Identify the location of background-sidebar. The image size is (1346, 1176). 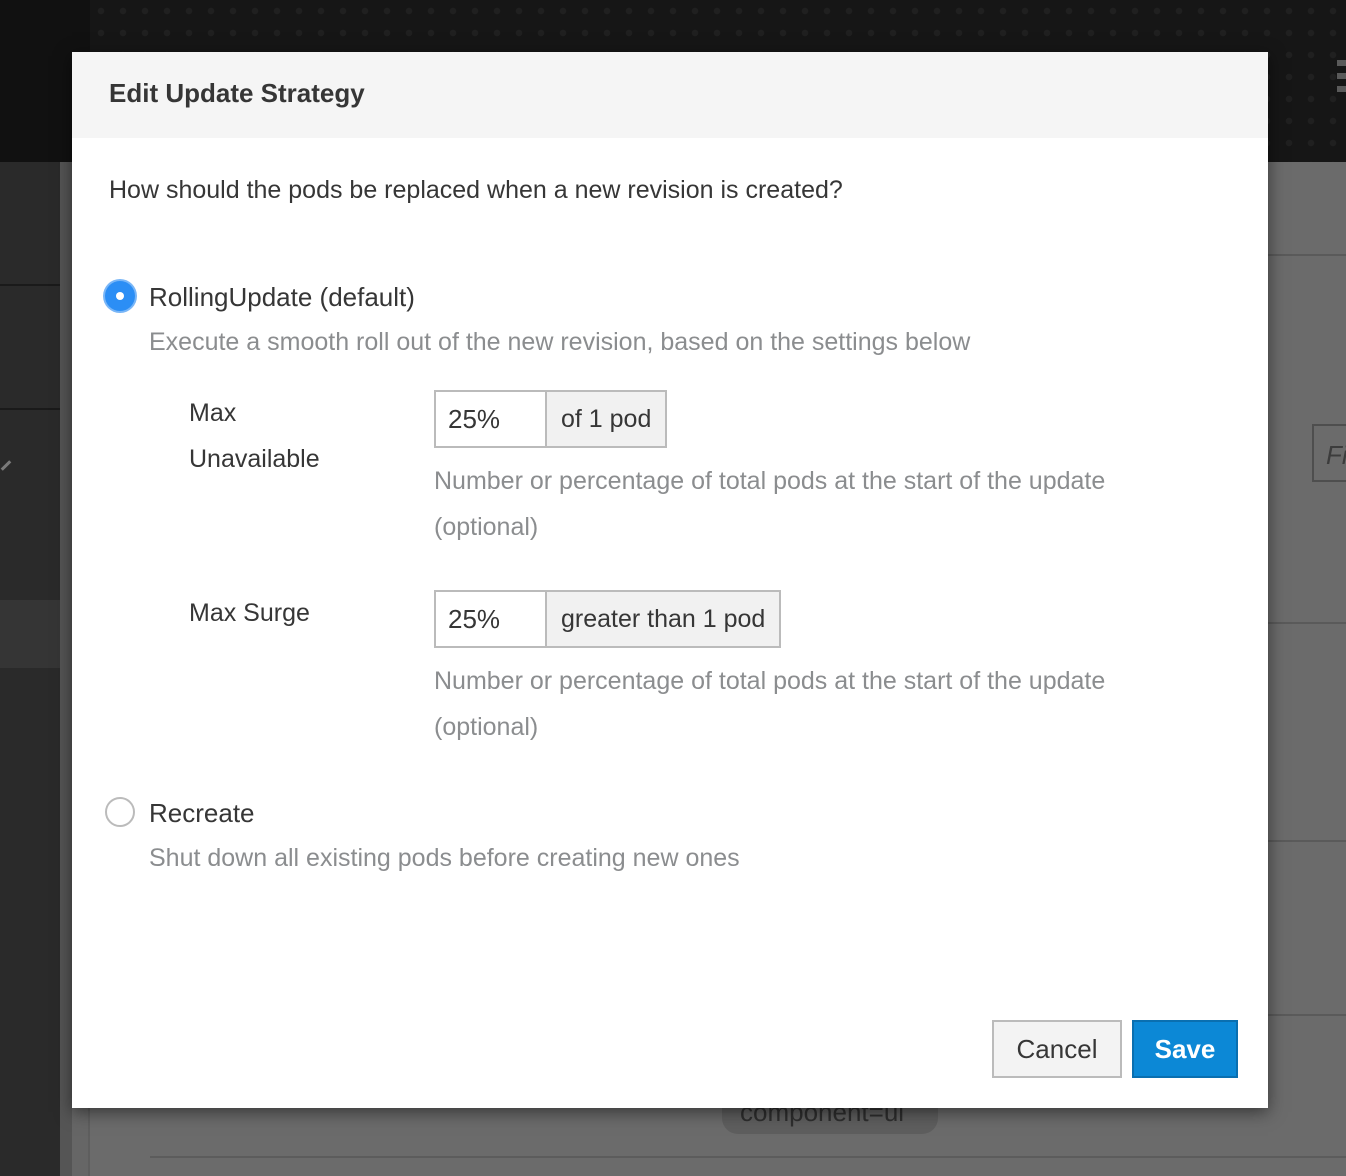
(30, 669).